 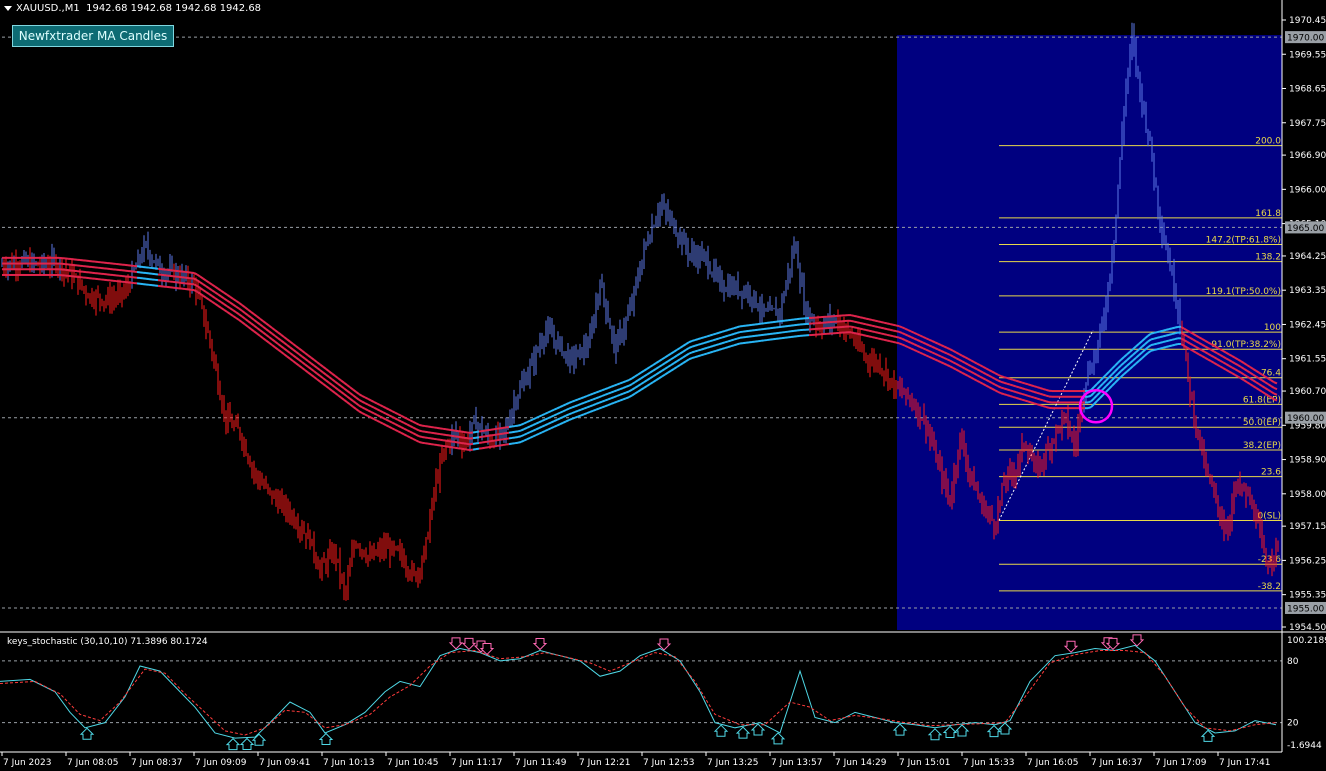 What do you see at coordinates (284, 763) in the screenshot?
I see `x-tick-label: 7 Jun 09:41` at bounding box center [284, 763].